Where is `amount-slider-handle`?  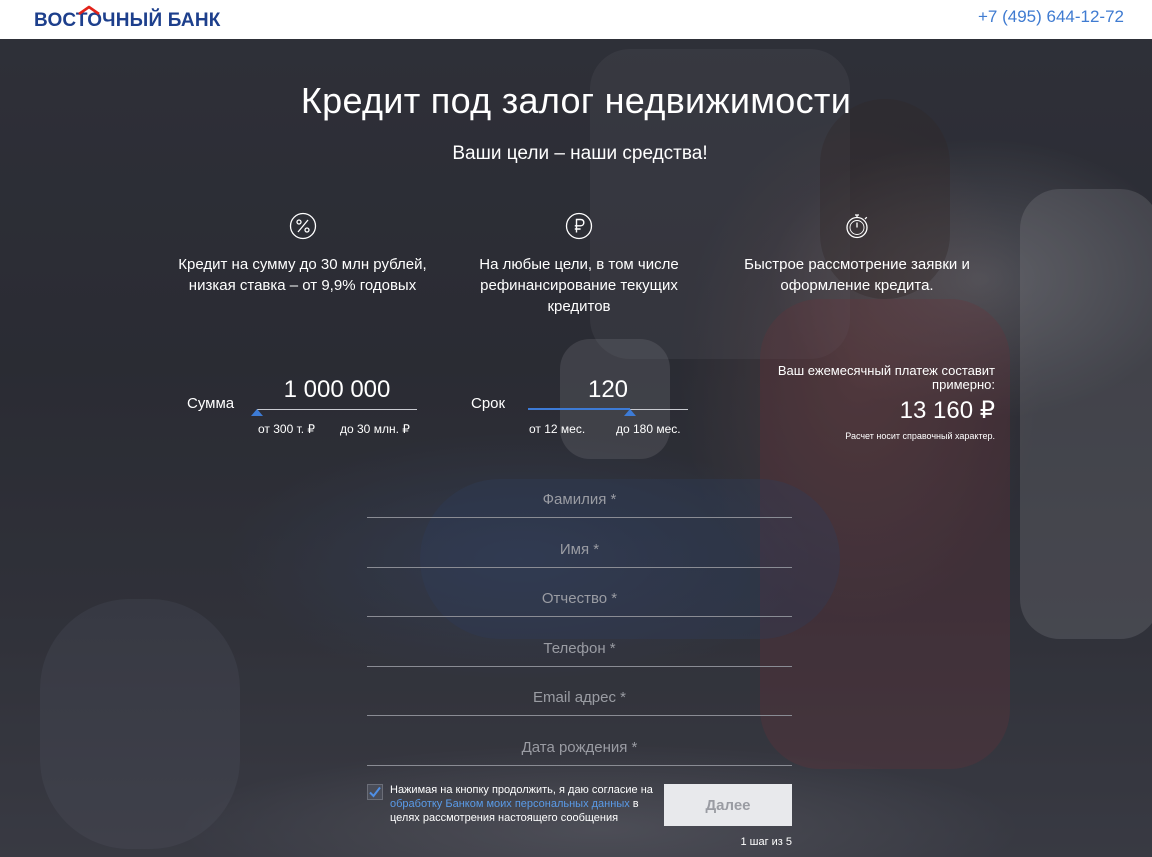
amount-slider-handle is located at coordinates (257, 412).